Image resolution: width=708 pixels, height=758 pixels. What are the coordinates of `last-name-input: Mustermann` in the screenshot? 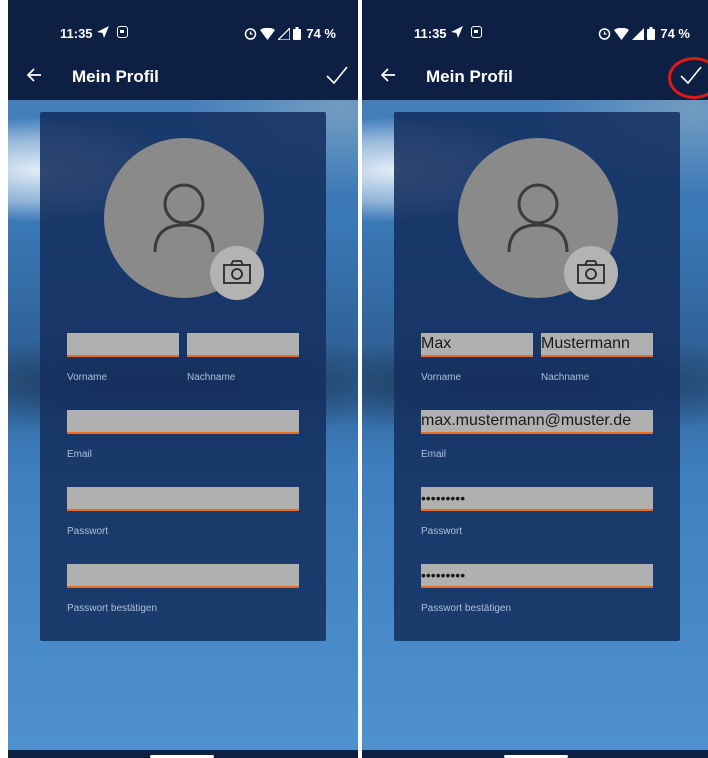 It's located at (597, 345).